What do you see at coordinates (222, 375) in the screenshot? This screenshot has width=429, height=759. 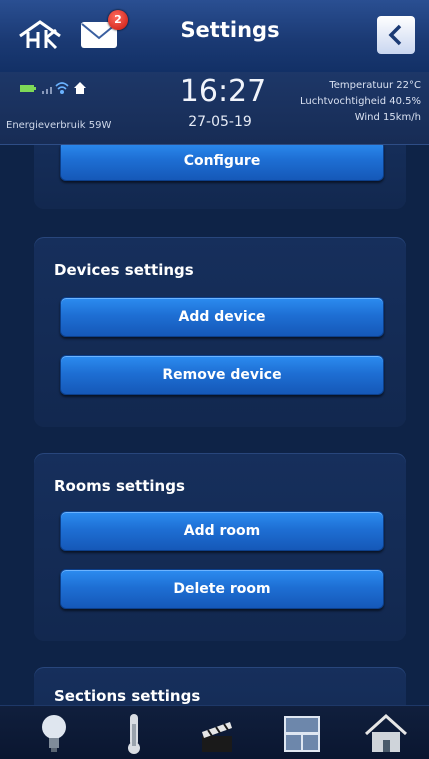 I see `remove-device-button: Remove device` at bounding box center [222, 375].